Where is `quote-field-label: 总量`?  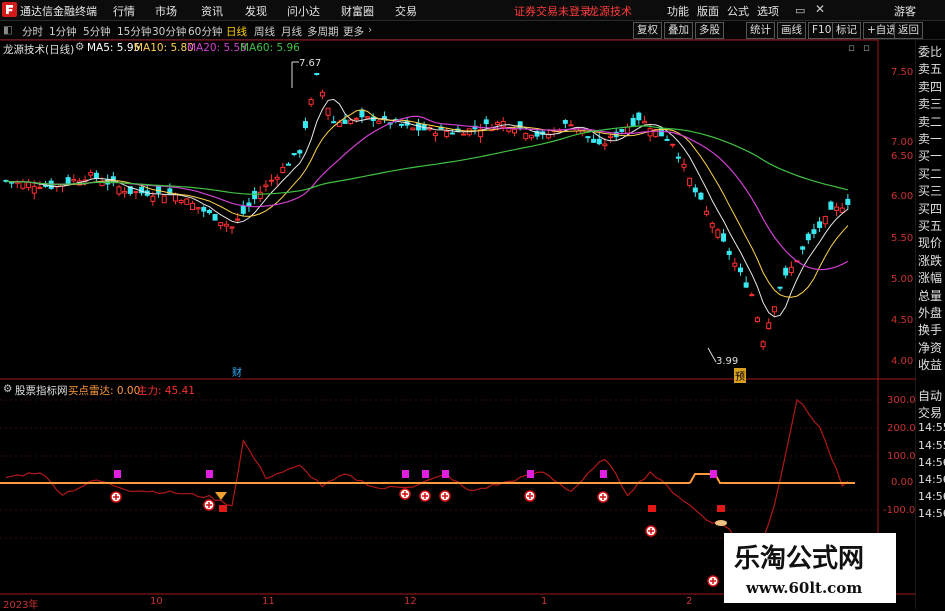 quote-field-label: 总量 is located at coordinates (930, 295).